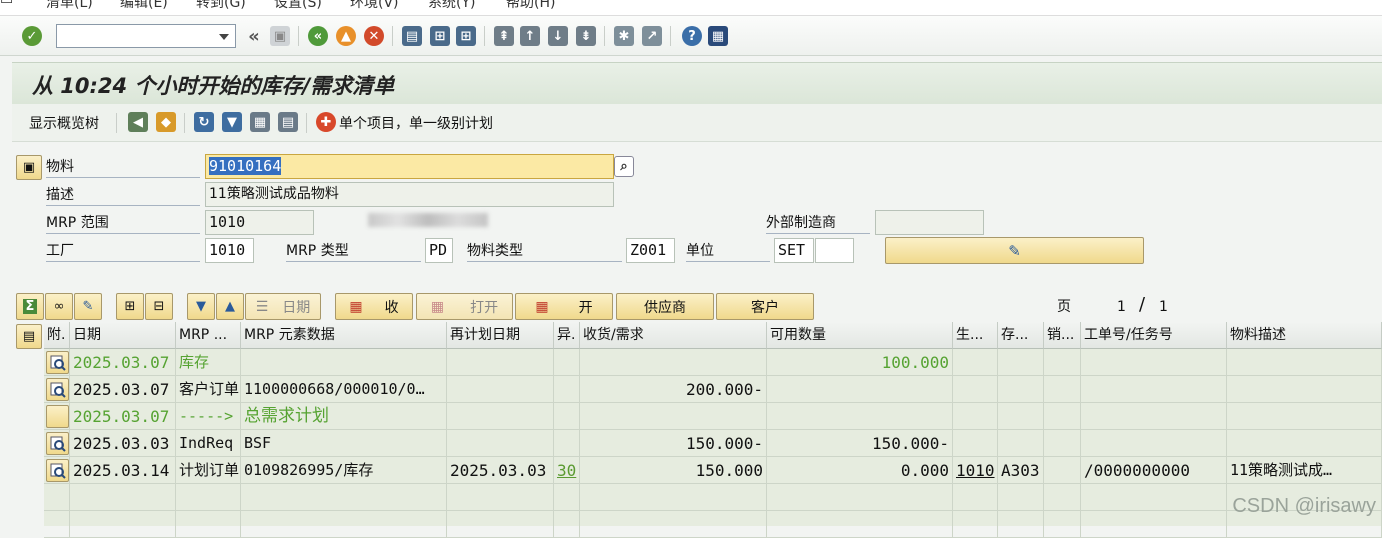 The width and height of the screenshot is (1382, 538). What do you see at coordinates (138, 122) in the screenshot?
I see `previous-material-icon: ◀` at bounding box center [138, 122].